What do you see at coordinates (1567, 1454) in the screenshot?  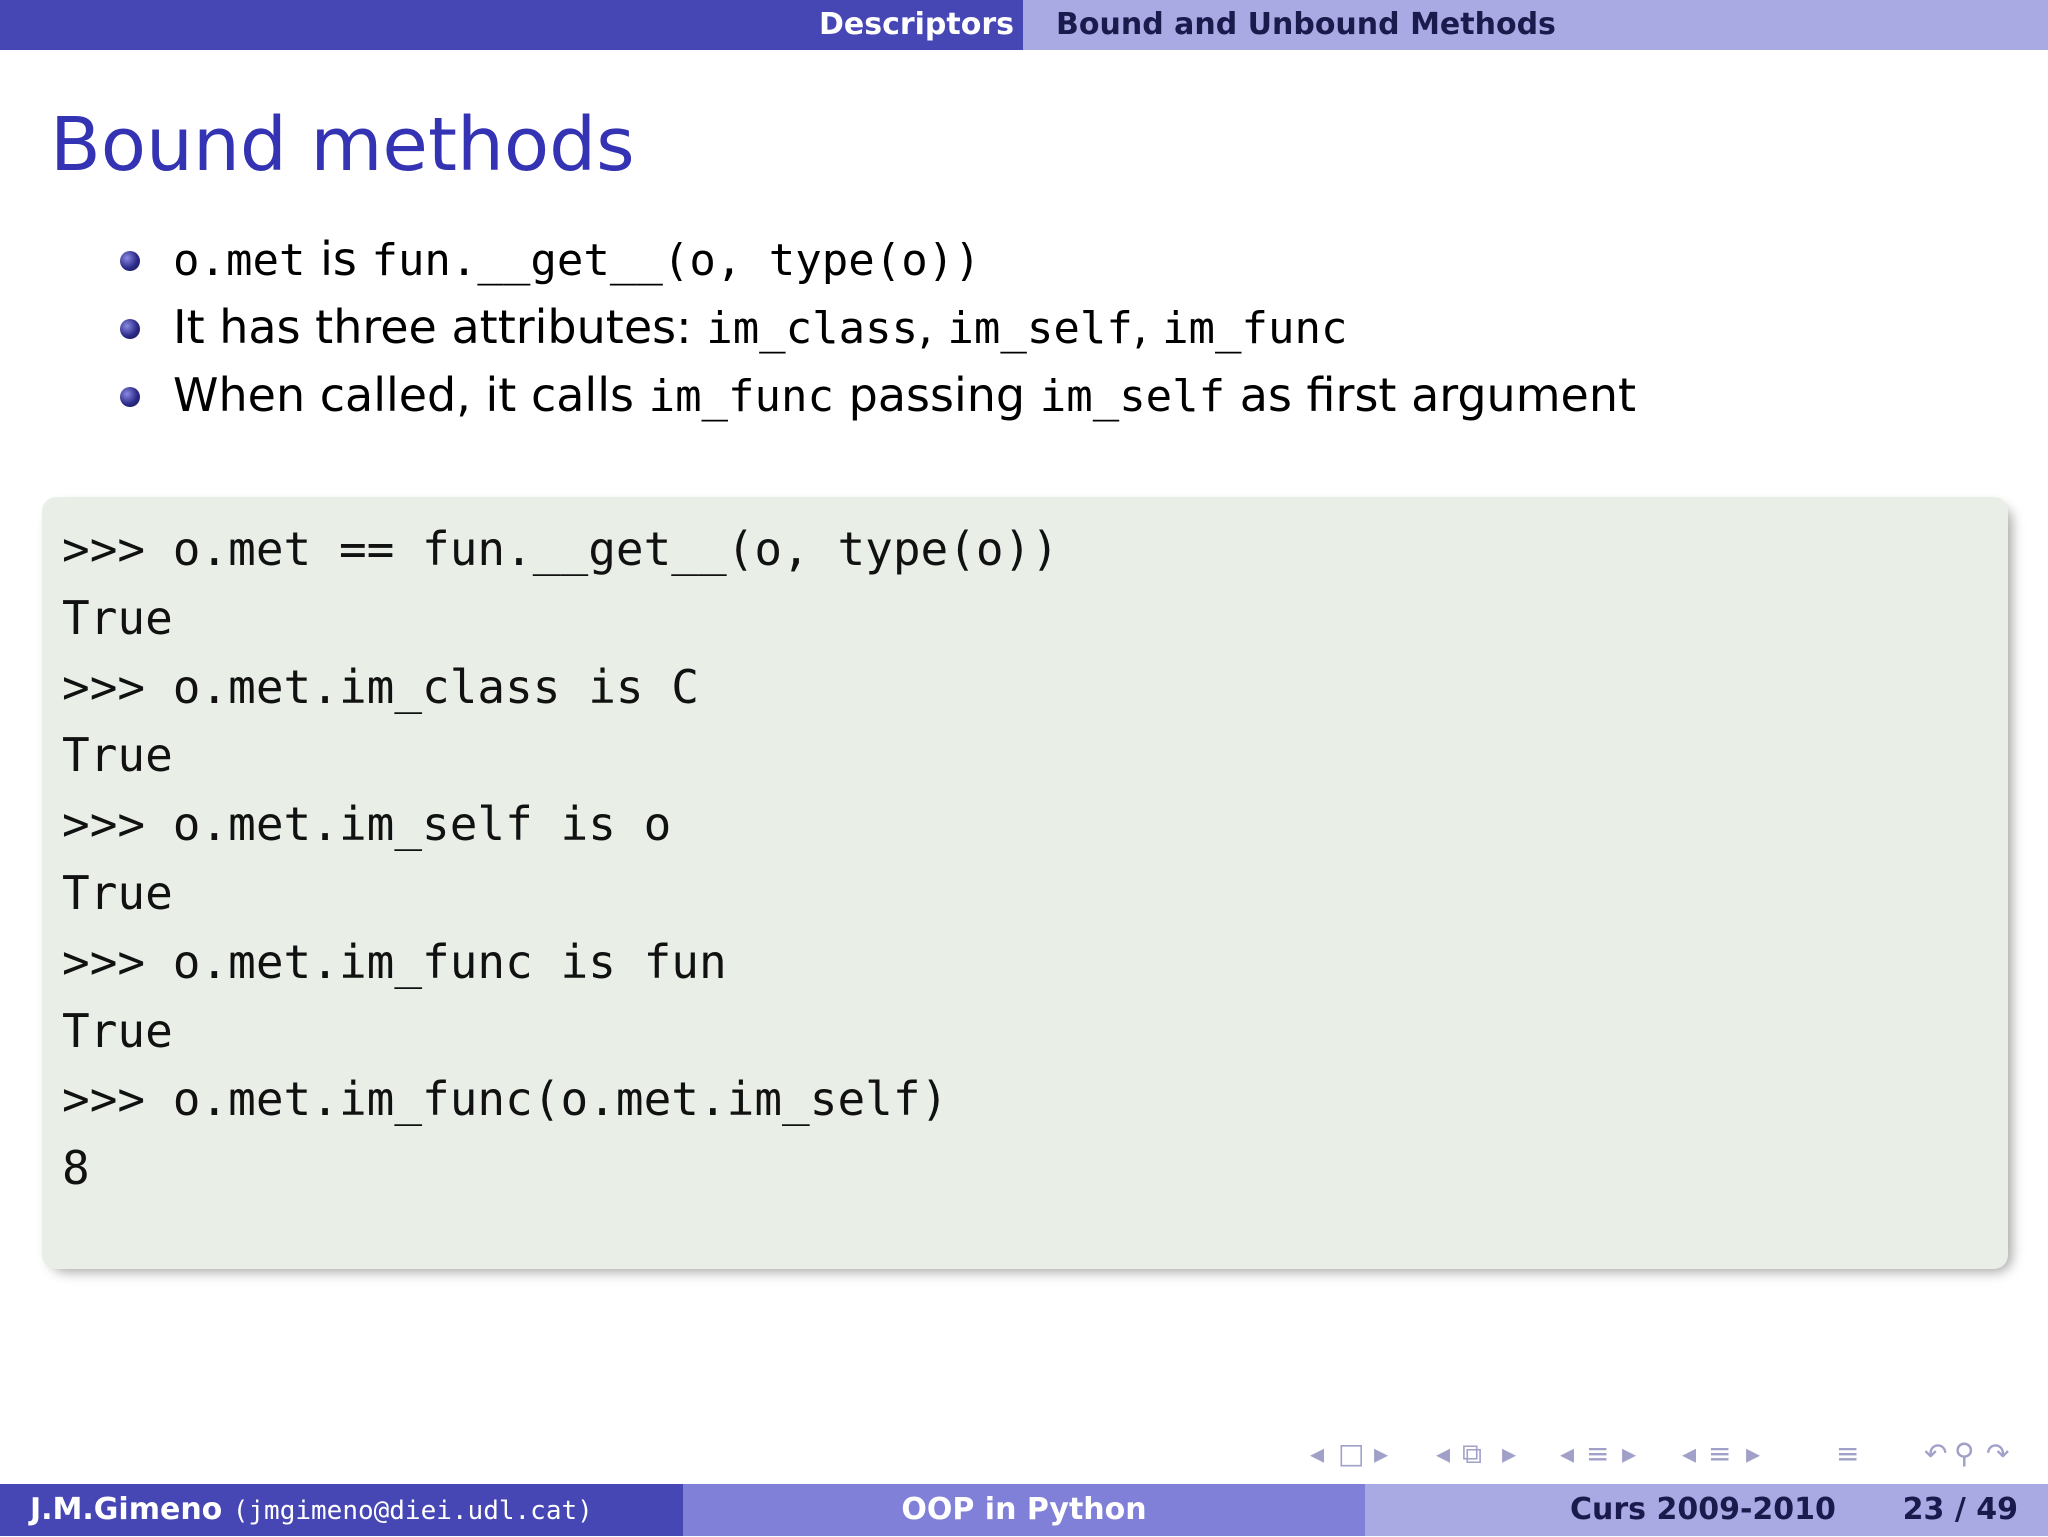 I see `section-prev-icon: ◂` at bounding box center [1567, 1454].